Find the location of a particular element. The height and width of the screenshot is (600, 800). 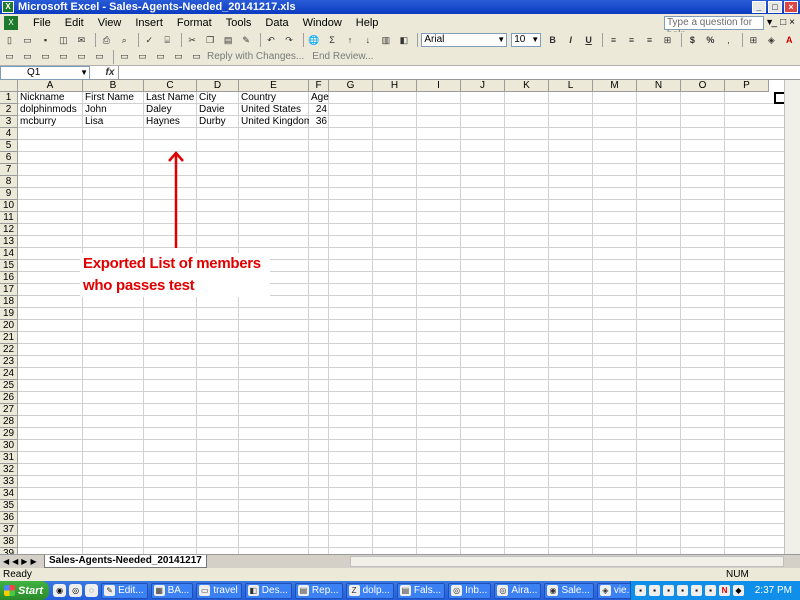

cell-a3: mcburry is located at coordinates (50, 122).